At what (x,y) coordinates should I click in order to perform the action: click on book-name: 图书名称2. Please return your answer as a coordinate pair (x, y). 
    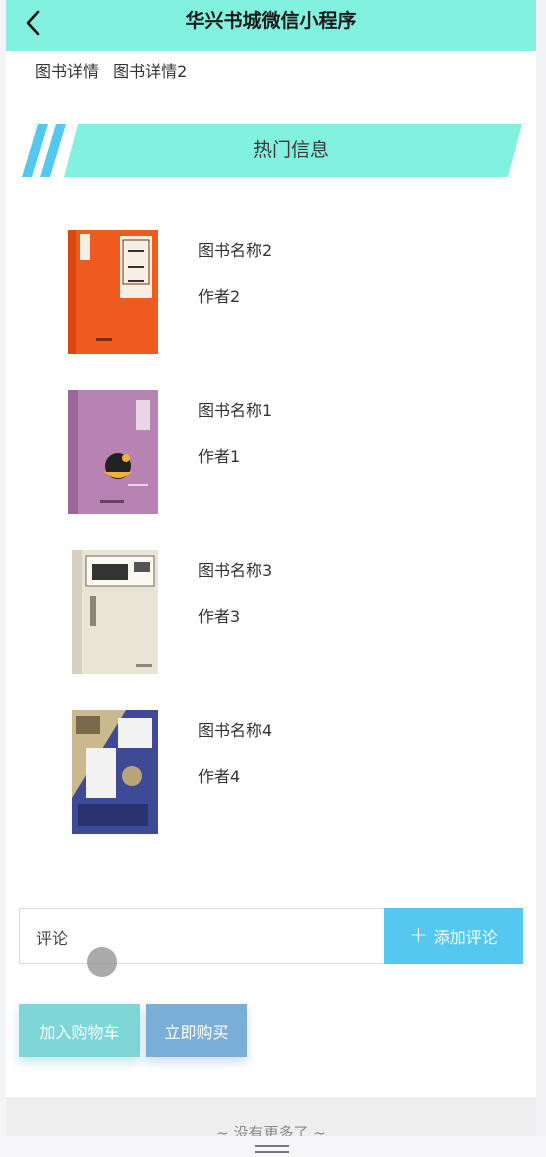
    Looking at the image, I should click on (235, 250).